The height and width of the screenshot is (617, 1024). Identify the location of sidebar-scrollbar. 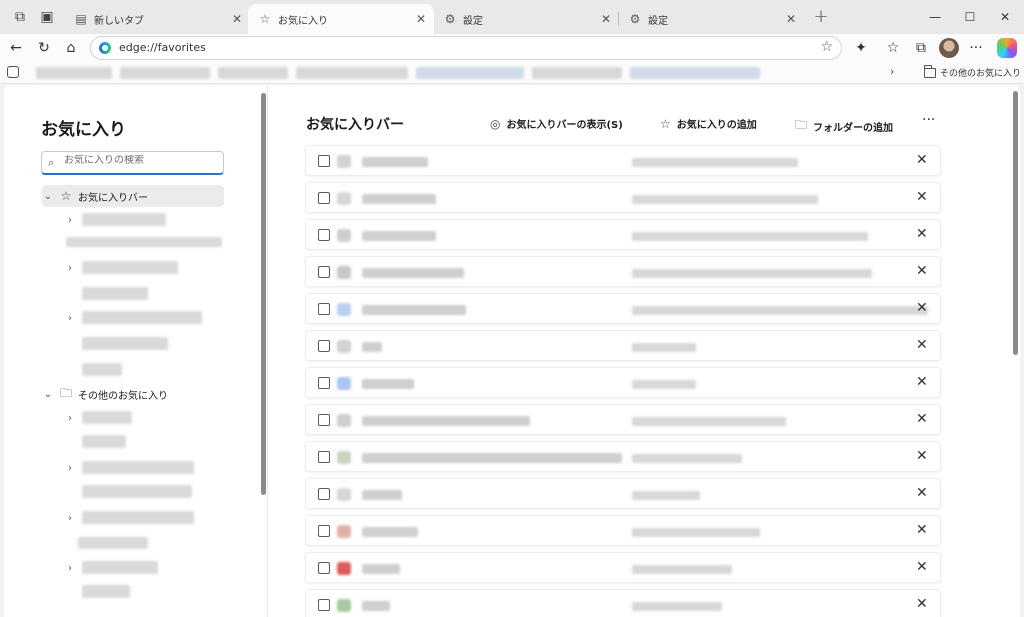
(263, 294).